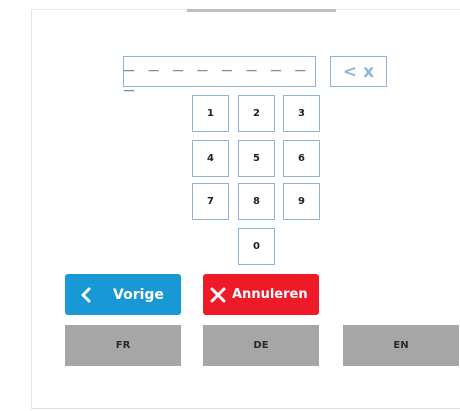 The image size is (460, 411). What do you see at coordinates (256, 158) in the screenshot?
I see `key-5: 5` at bounding box center [256, 158].